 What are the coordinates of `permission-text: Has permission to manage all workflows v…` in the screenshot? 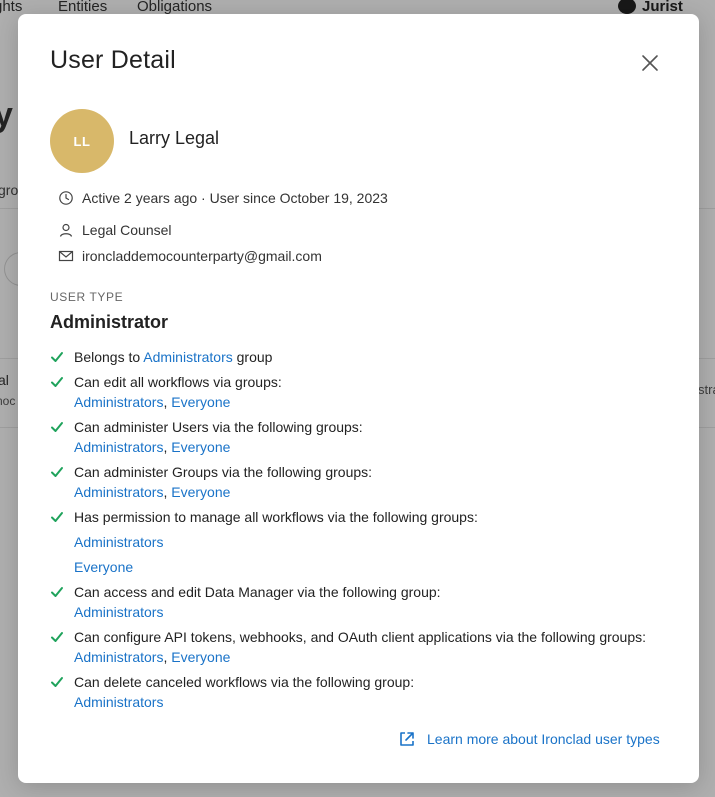 It's located at (276, 517).